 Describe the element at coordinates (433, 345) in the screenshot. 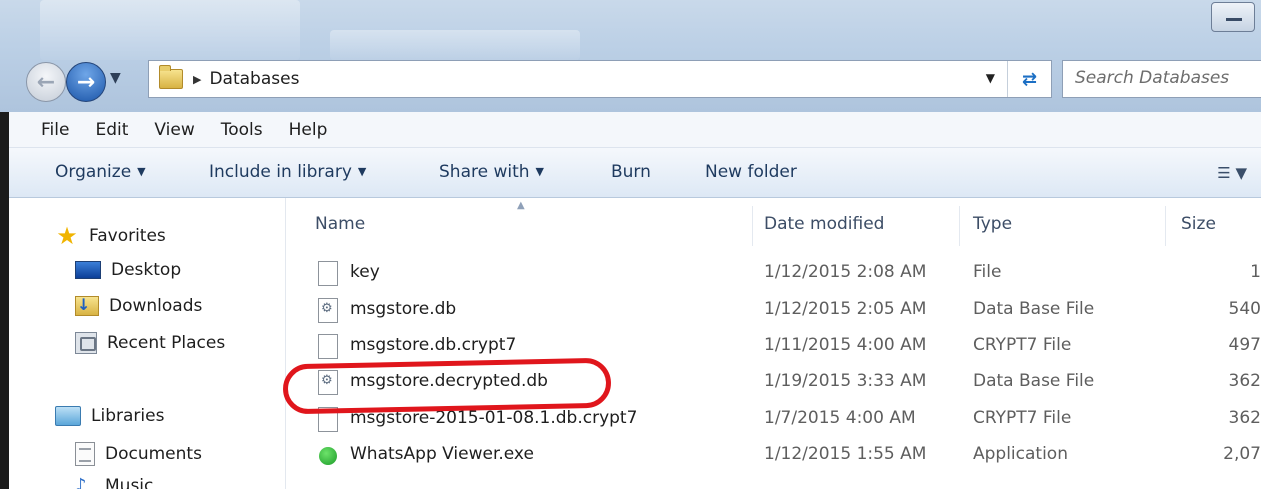

I see `file-name: msgstore.db.crypt7` at that location.